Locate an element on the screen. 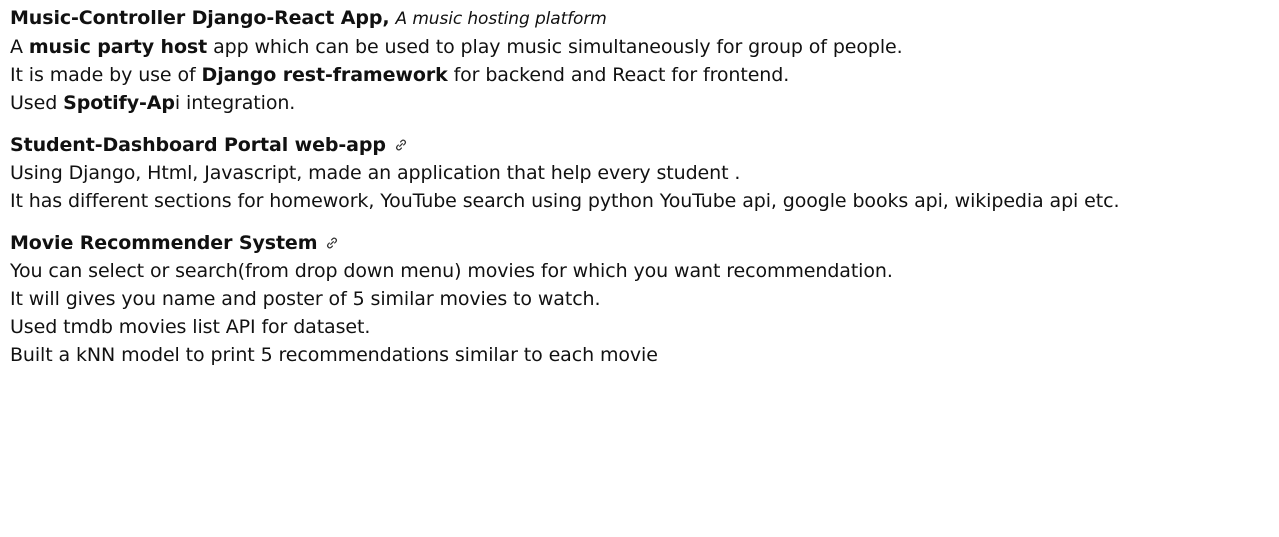 The image size is (1279, 537). text-segment: for backend and React for frontend. is located at coordinates (618, 75).